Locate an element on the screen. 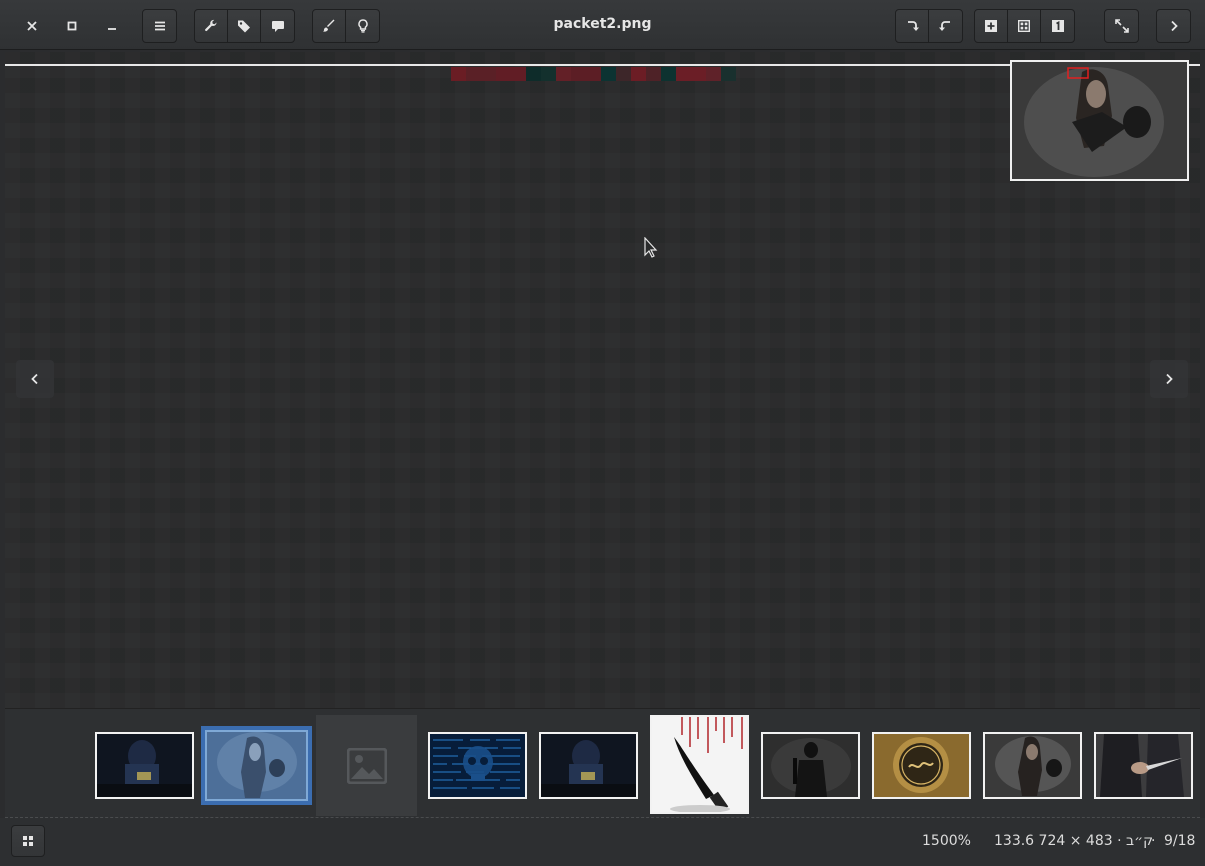  lightbulb-icon is located at coordinates (362, 26).